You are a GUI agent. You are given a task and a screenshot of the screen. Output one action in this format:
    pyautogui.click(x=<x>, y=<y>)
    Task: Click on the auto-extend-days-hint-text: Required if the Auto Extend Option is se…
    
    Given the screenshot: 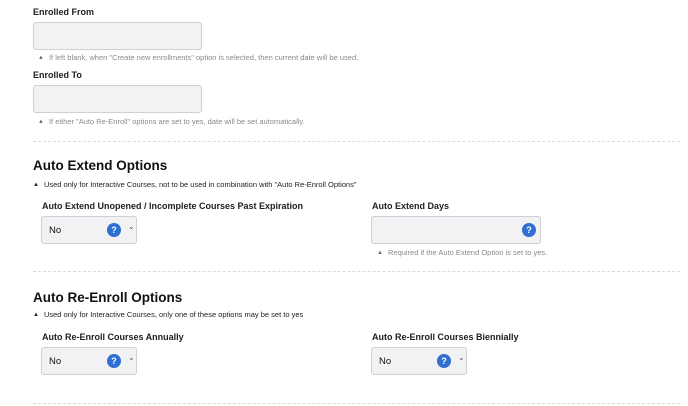 What is the action you would take?
    pyautogui.click(x=467, y=252)
    